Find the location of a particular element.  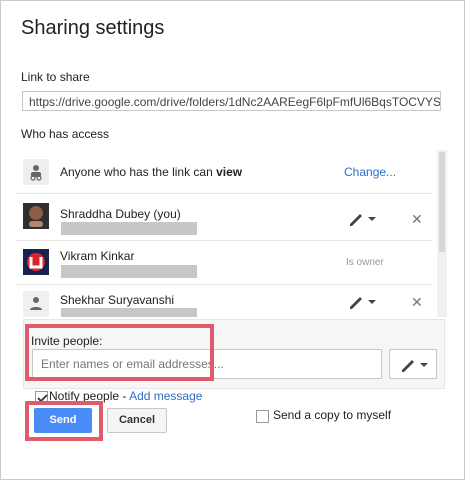

access-scrollbar is located at coordinates (442, 233).